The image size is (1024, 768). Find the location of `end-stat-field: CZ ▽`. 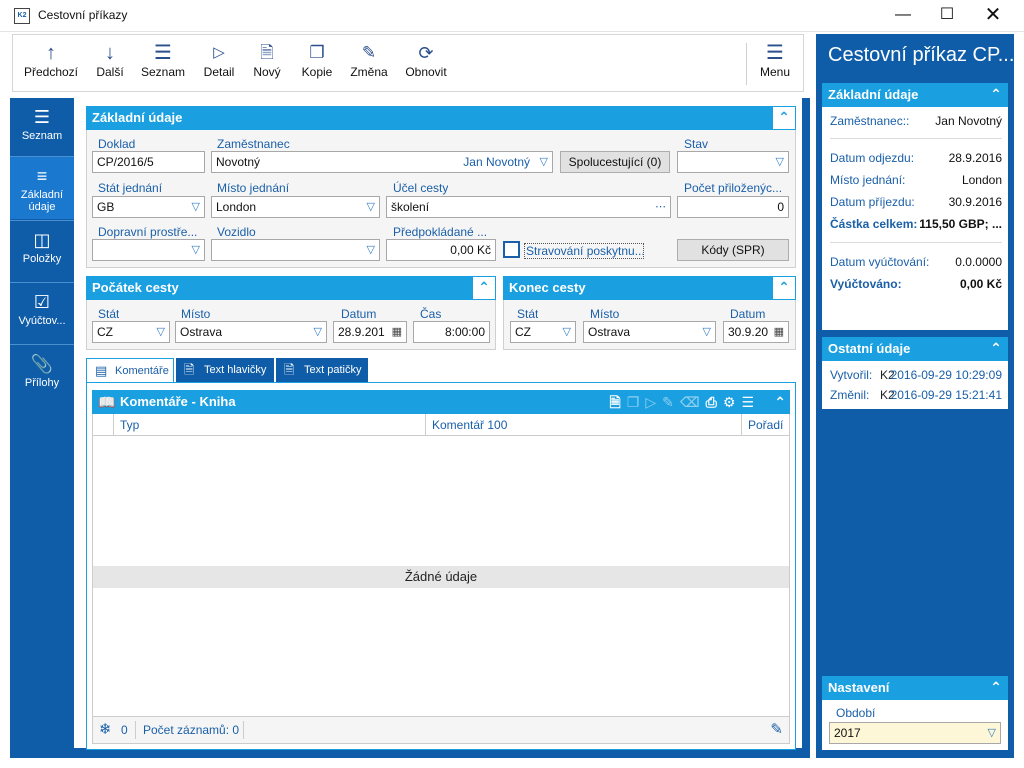

end-stat-field: CZ ▽ is located at coordinates (543, 332).